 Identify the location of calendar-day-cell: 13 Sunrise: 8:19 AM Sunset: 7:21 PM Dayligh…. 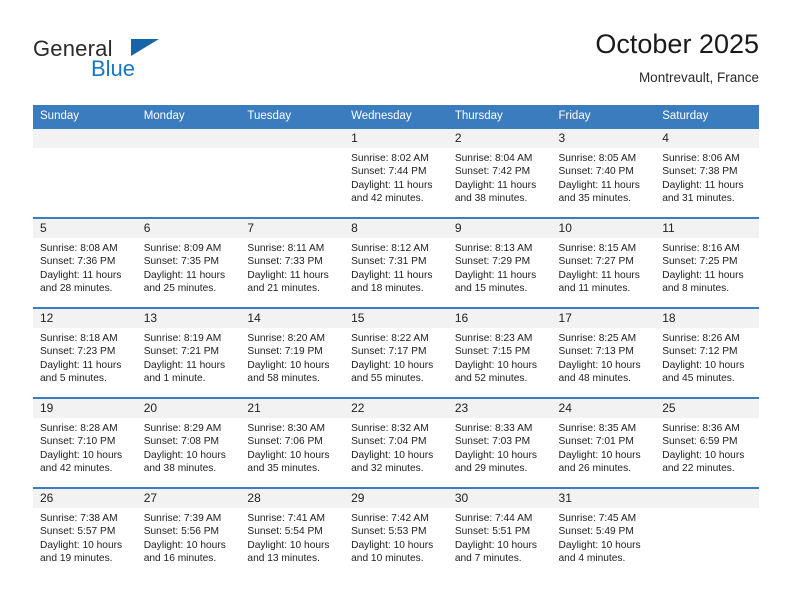
(188, 352).